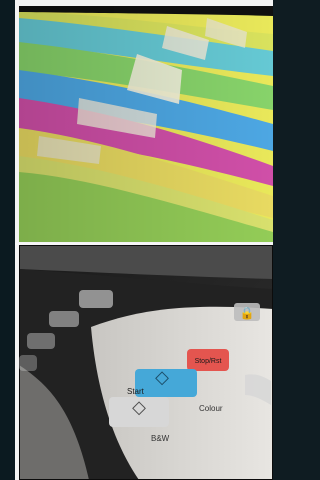 This screenshot has width=320, height=480. What do you see at coordinates (247, 313) in the screenshot?
I see `lock-icon: 🔒` at bounding box center [247, 313].